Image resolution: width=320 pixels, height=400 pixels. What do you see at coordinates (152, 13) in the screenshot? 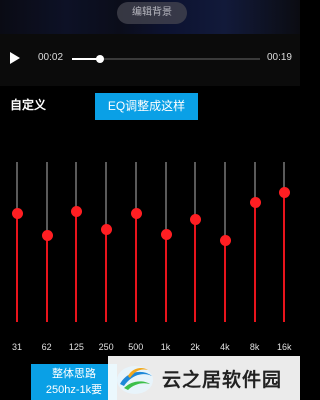
I see `edit-background-button: 编辑背景` at bounding box center [152, 13].